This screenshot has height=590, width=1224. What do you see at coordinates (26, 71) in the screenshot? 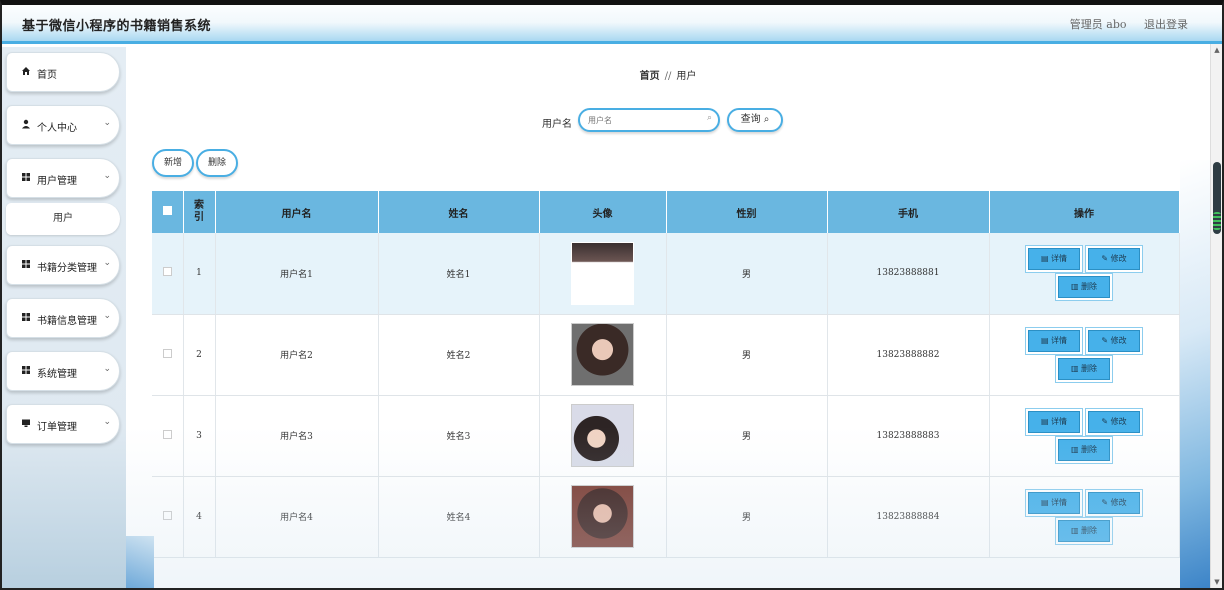
I see `home-icon` at bounding box center [26, 71].